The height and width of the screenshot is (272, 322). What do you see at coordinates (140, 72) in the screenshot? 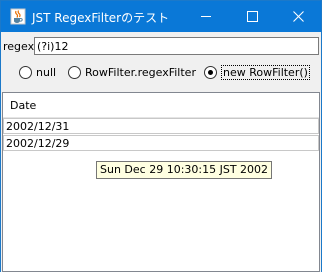
I see `radio-rowfilter-regexfilter-label: RowFilter.regexFilter` at bounding box center [140, 72].